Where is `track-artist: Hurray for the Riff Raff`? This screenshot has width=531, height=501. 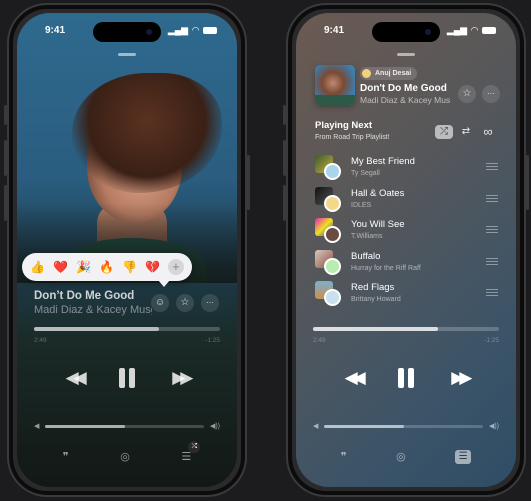
track-artist: Hurray for the Riff Raff is located at coordinates (386, 268).